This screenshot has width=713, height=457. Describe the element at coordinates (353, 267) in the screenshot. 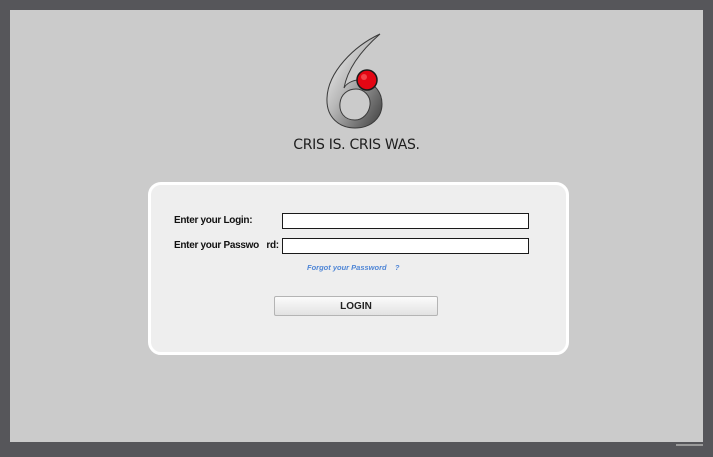

I see `forgot-password-link: Forgot your Password ?` at that location.